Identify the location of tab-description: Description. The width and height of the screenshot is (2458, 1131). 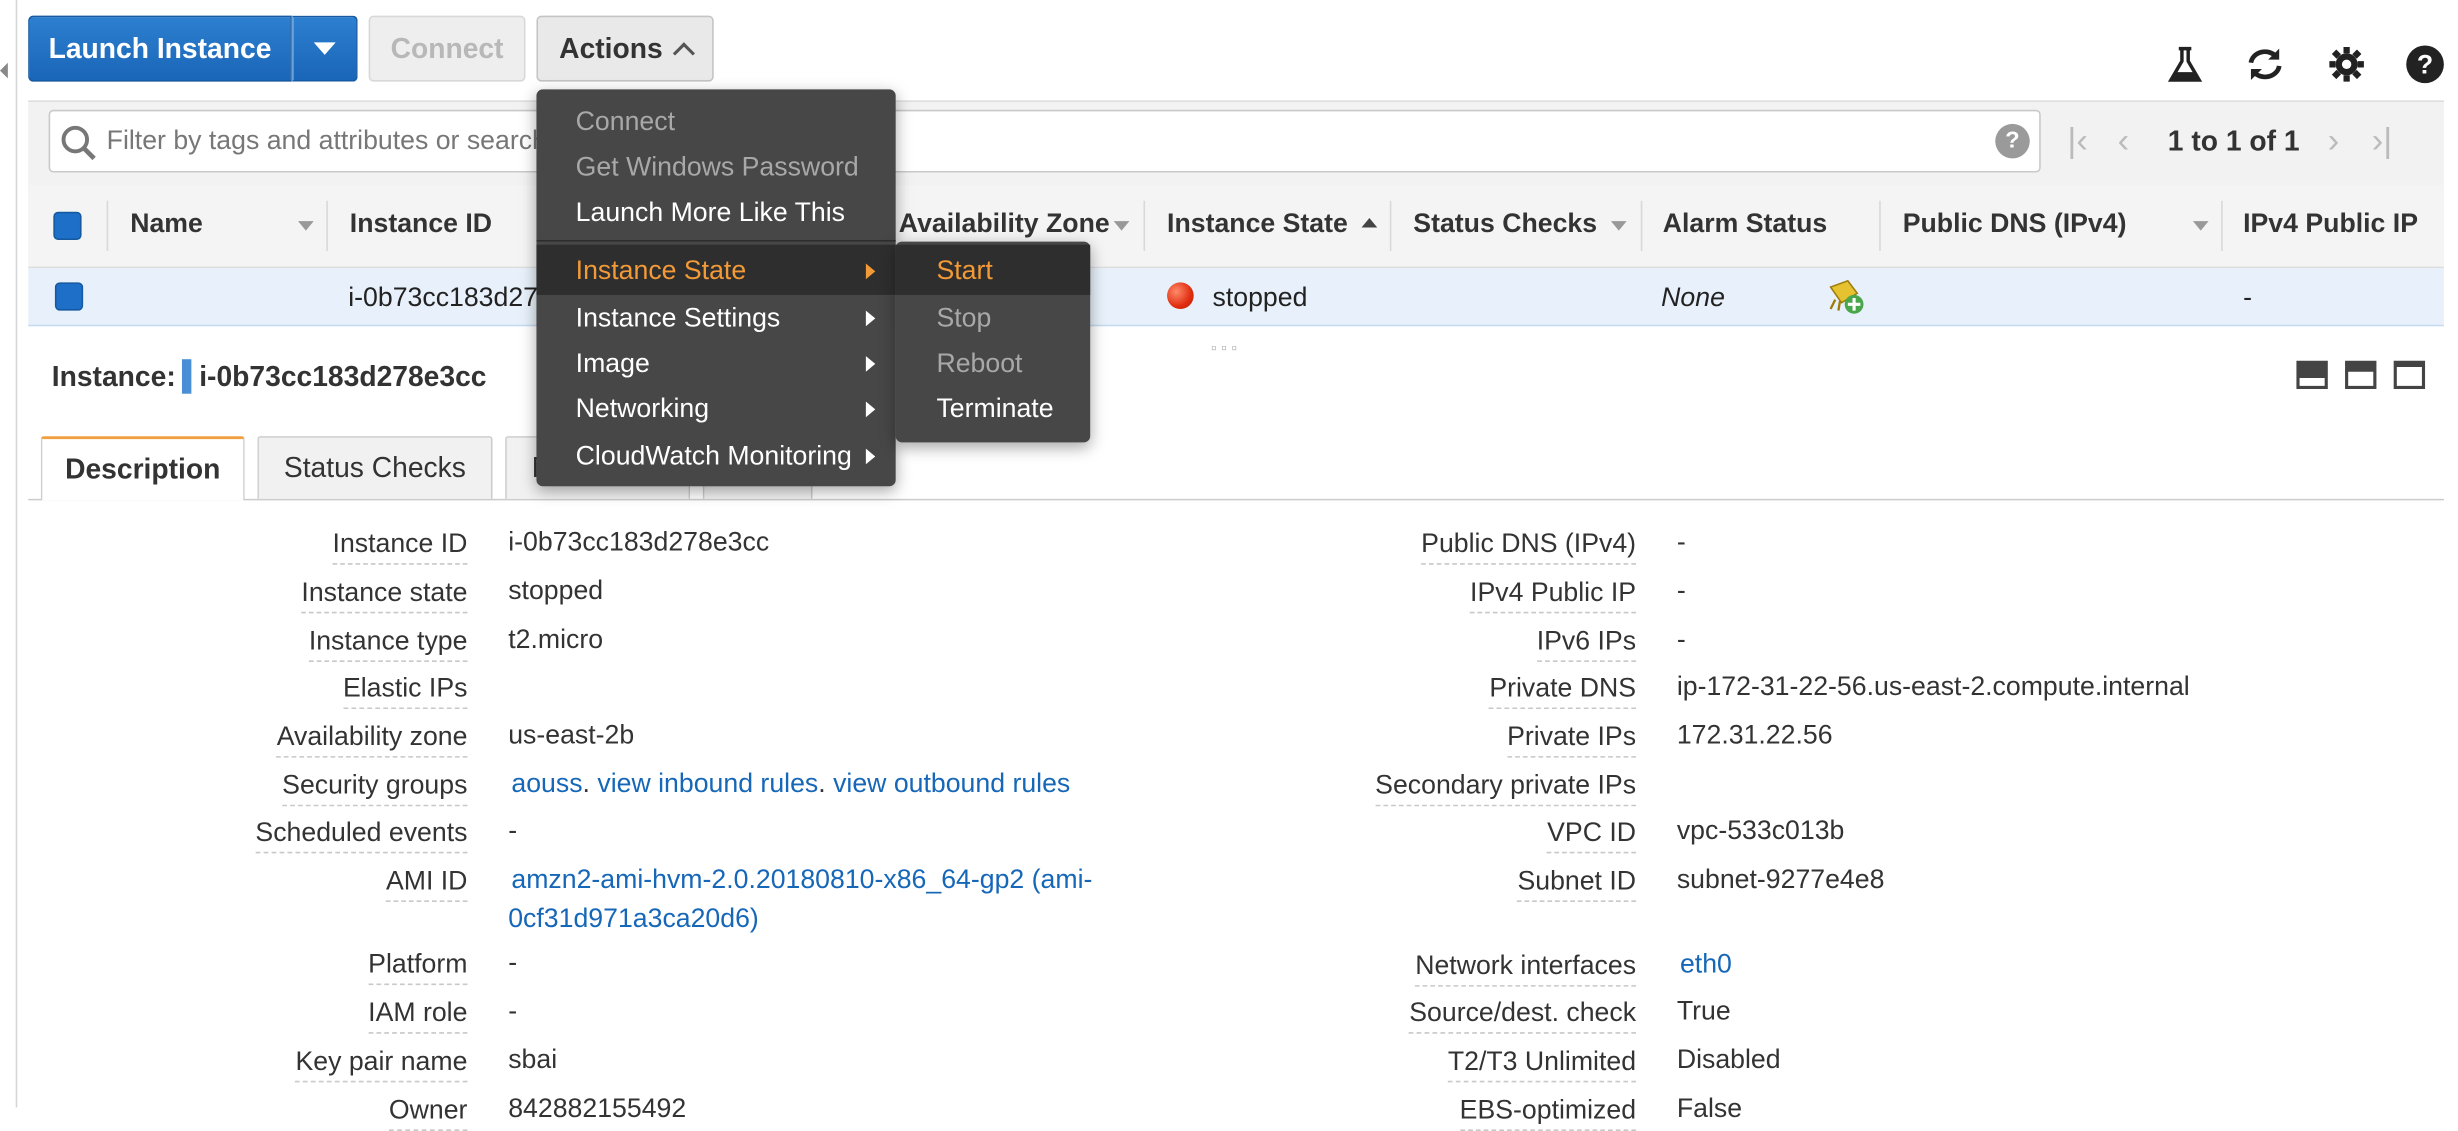
(142, 468).